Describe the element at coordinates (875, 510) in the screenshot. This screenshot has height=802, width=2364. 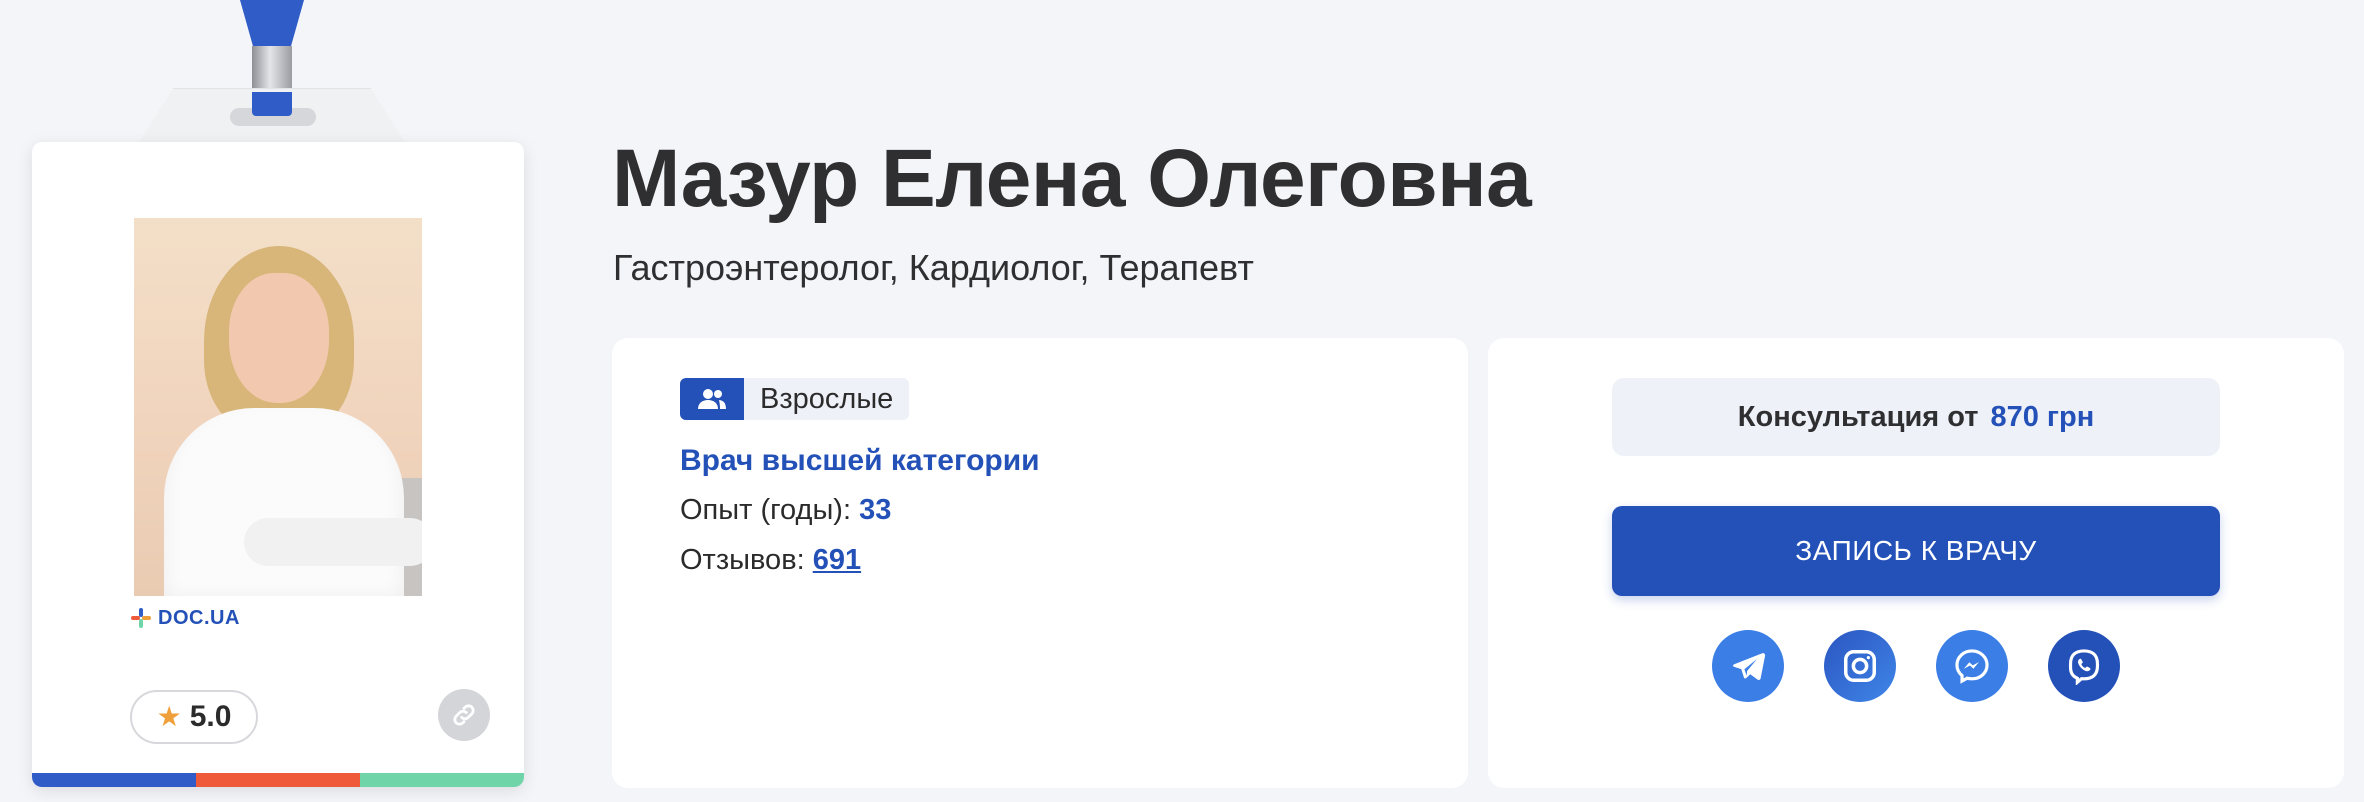
I see `experience-value: 33` at that location.